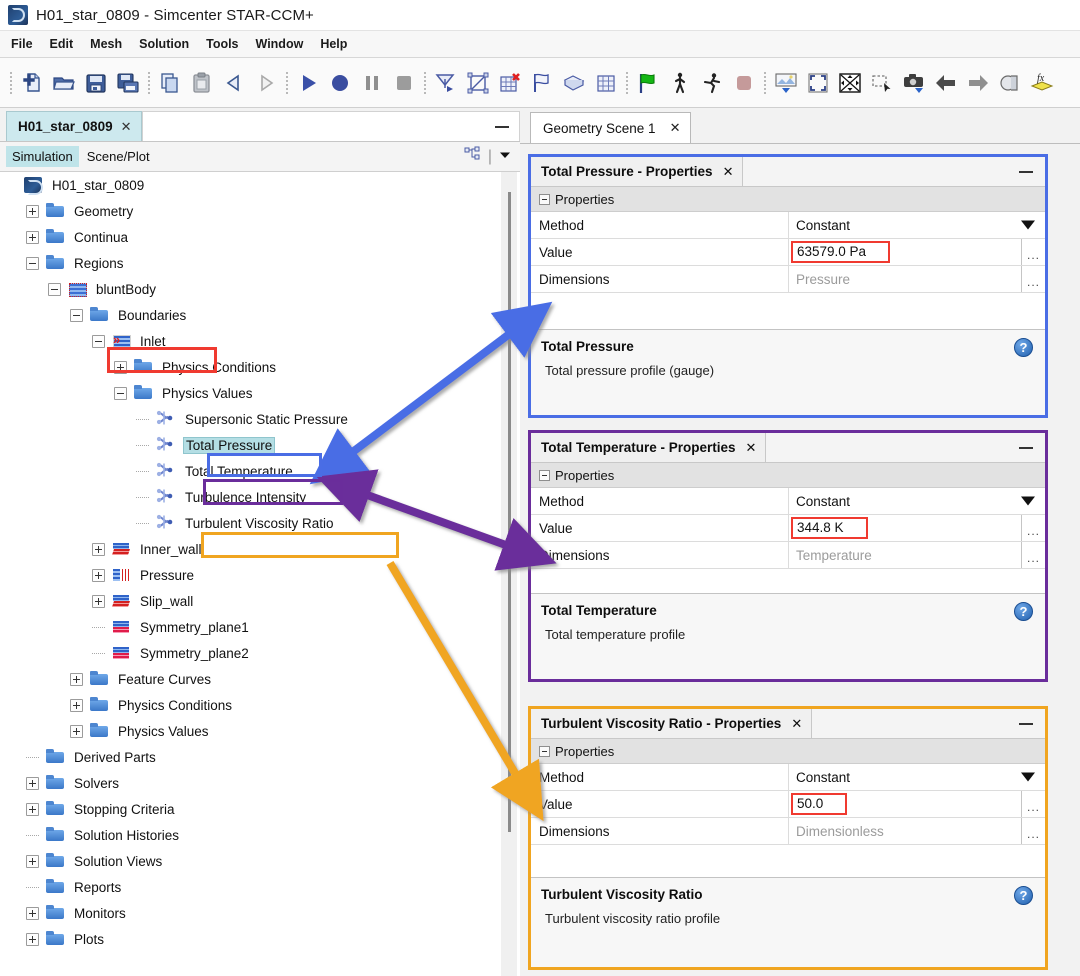  Describe the element at coordinates (648, 83) in the screenshot. I see `initialize-green-flag-icon` at that location.